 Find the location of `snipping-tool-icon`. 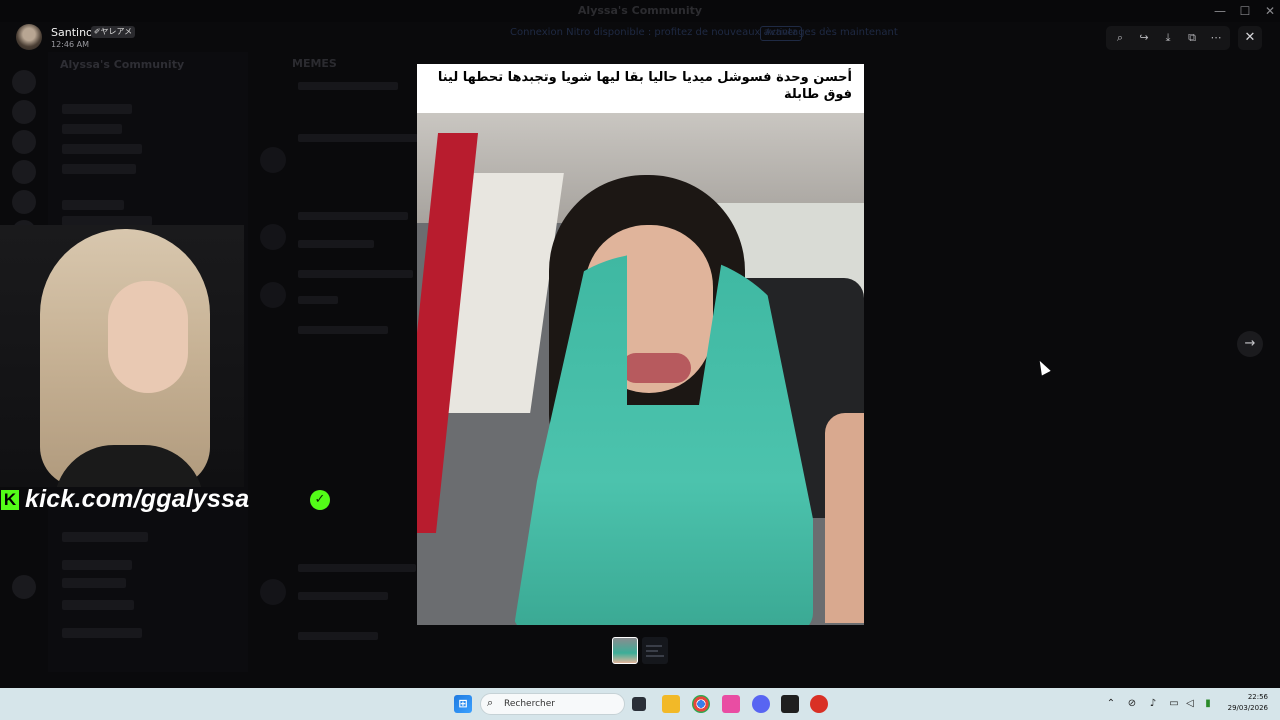

snipping-tool-icon is located at coordinates (731, 704).